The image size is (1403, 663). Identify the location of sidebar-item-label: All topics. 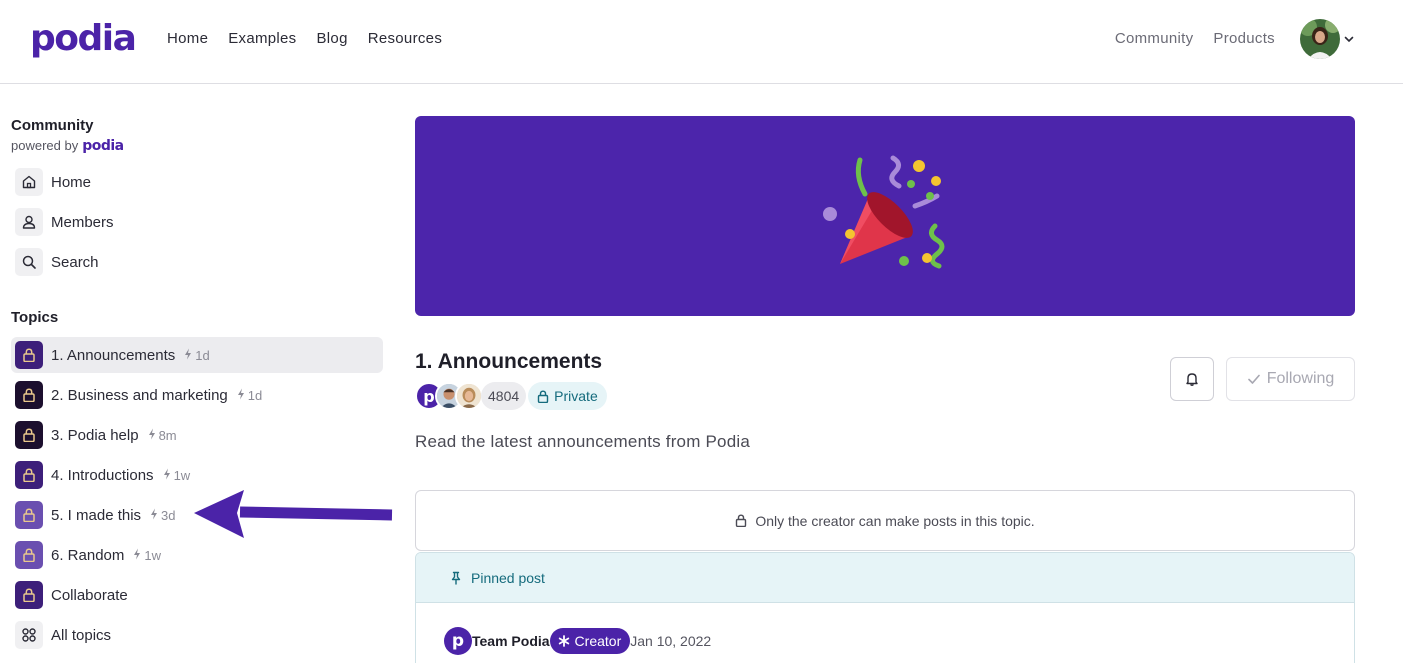
(81, 635).